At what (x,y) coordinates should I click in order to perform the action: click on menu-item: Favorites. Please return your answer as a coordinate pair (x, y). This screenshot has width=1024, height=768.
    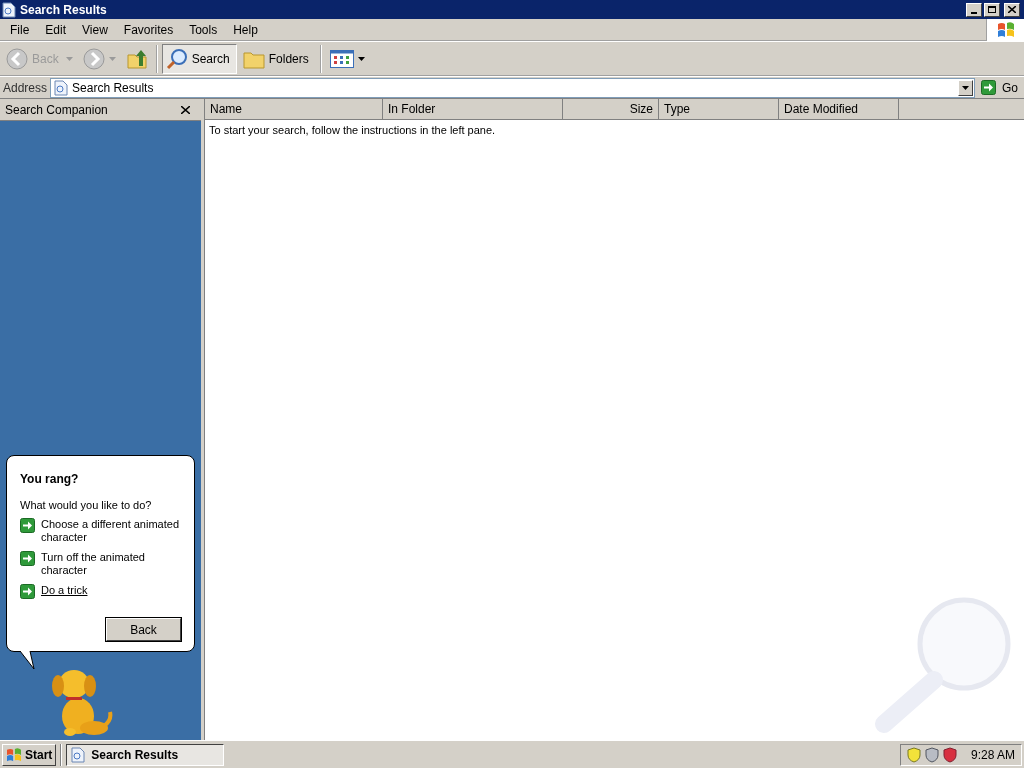
    Looking at the image, I should click on (148, 29).